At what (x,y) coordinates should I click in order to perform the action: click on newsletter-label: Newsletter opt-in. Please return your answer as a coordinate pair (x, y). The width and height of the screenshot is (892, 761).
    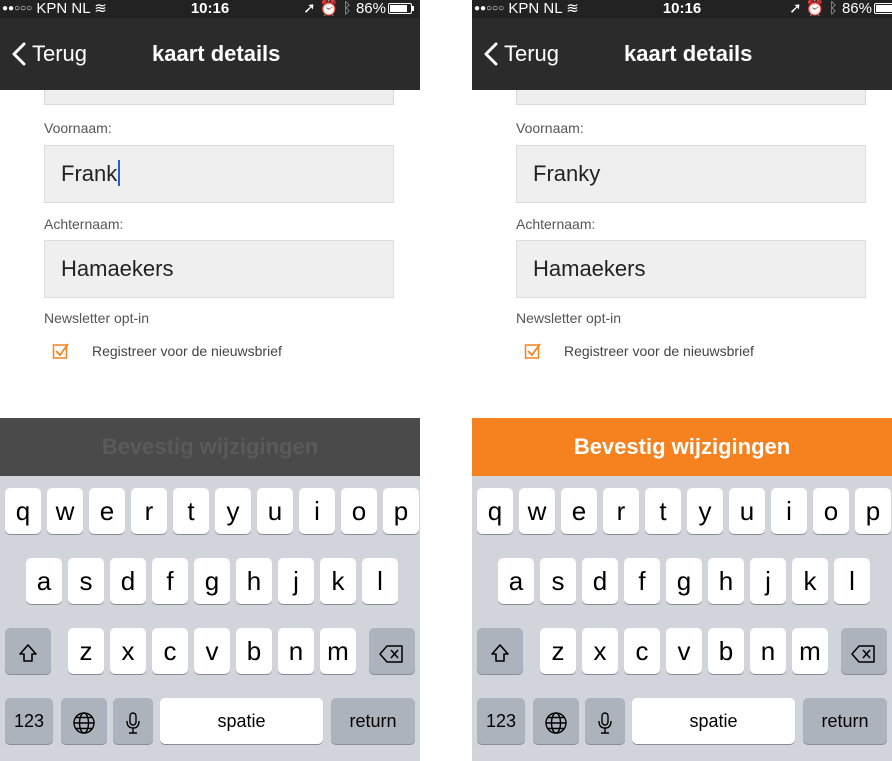
    Looking at the image, I should click on (569, 318).